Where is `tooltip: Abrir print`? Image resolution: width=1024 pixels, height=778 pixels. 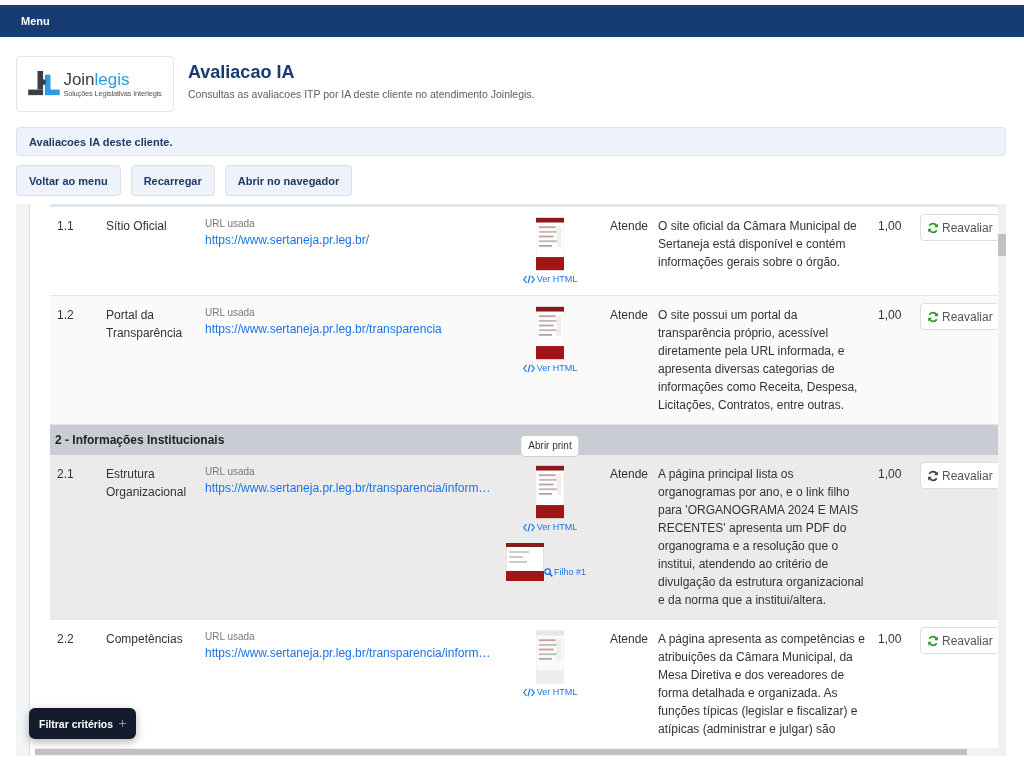
tooltip: Abrir print is located at coordinates (550, 446).